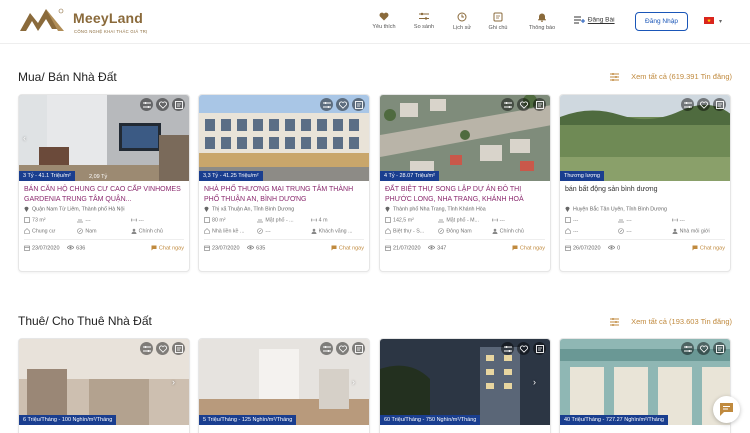  Describe the element at coordinates (88, 22) in the screenshot. I see `meeyland-logo: MeeyLand CÔNG NGHỆ KHAI THÁC GIÁ TRỊ` at that location.